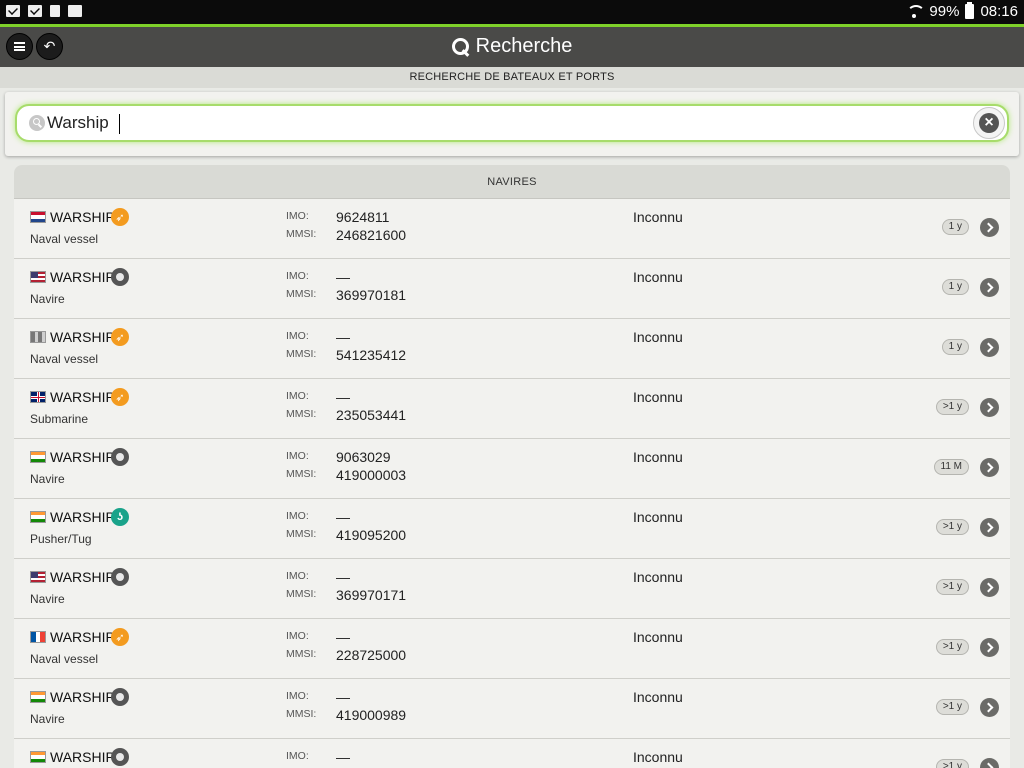 This screenshot has height=768, width=1024. What do you see at coordinates (371, 295) in the screenshot?
I see `mmsi-value: 369970181` at bounding box center [371, 295].